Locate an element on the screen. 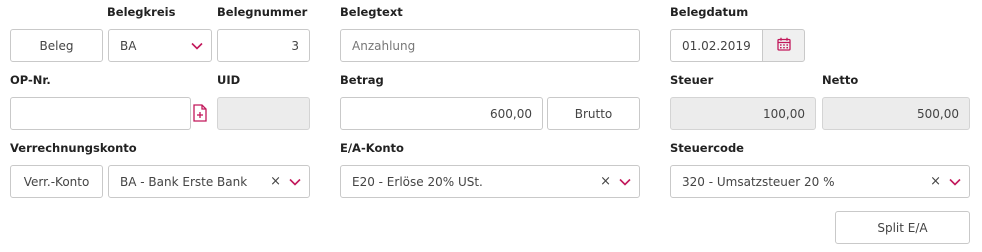 The image size is (982, 252). belegdatum-label: Belegdatum is located at coordinates (709, 12).